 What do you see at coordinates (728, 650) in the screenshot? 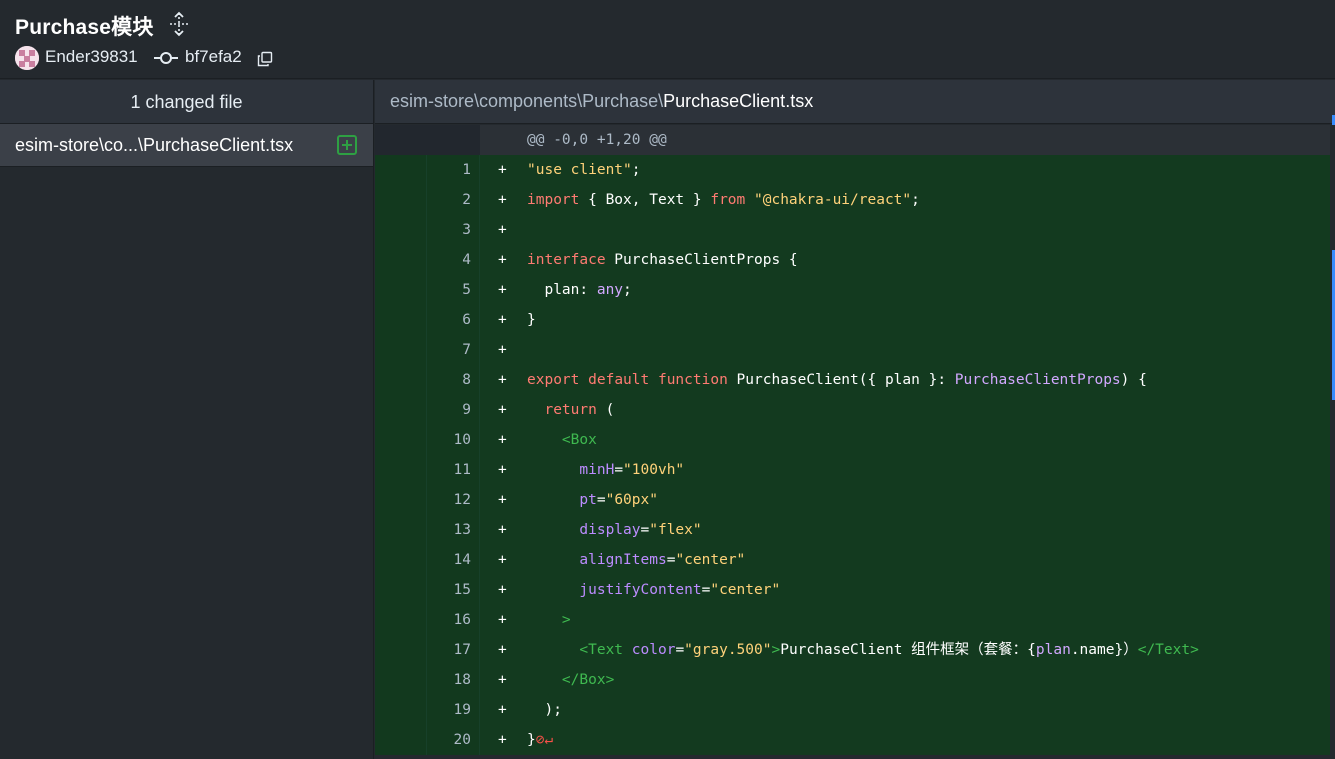
I see `code-token: "gray.500"` at bounding box center [728, 650].